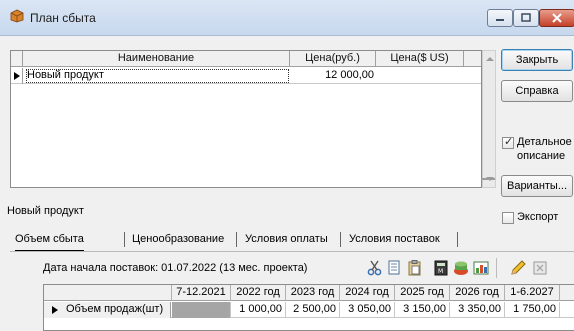 This screenshot has height=331, width=574. I want to click on row-indicator-icon: Объем продаж(шт), so click(107, 310).